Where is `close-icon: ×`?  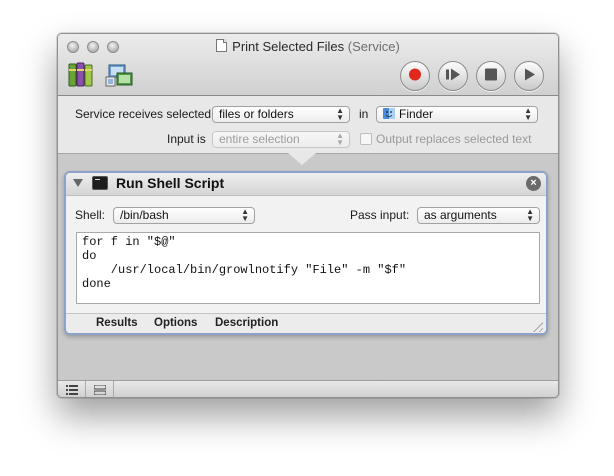 close-icon: × is located at coordinates (533, 183).